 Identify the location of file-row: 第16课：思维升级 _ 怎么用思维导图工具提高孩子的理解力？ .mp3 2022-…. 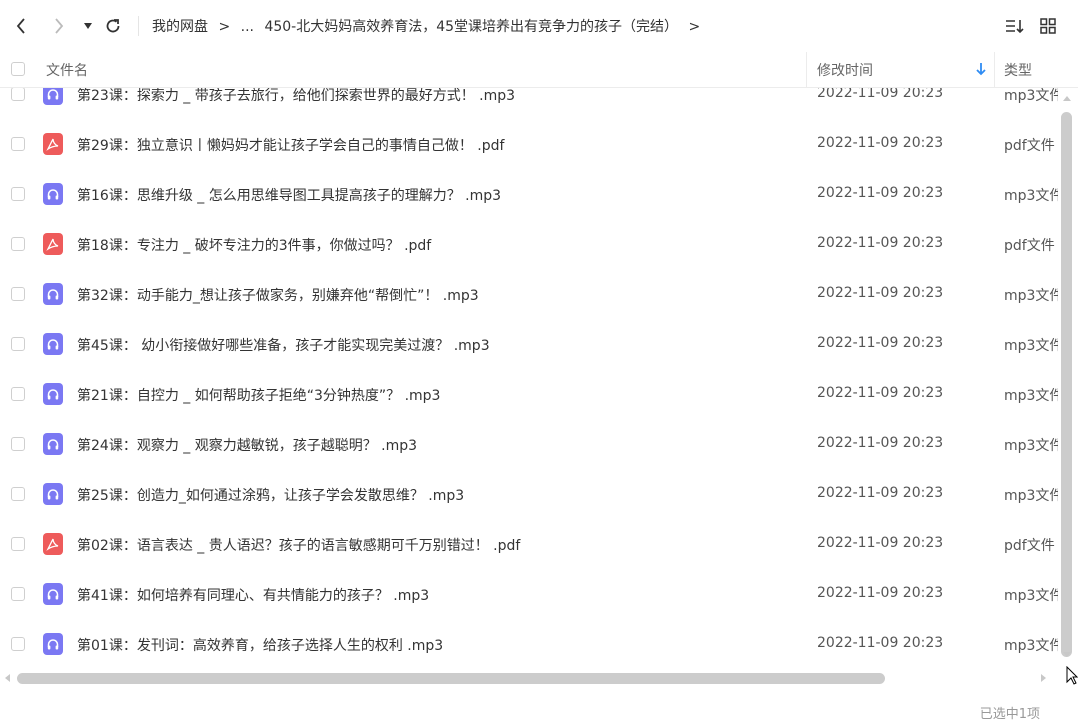
(529, 194).